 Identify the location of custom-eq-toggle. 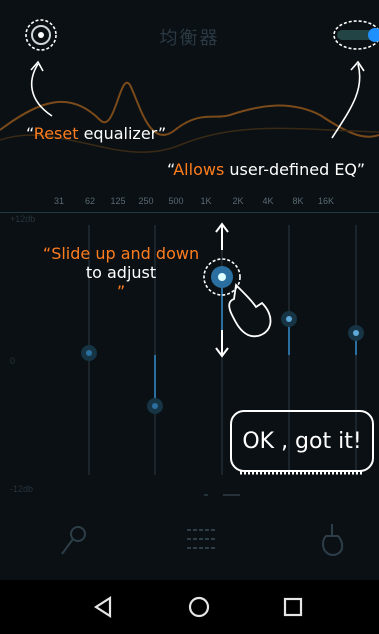
(356, 35).